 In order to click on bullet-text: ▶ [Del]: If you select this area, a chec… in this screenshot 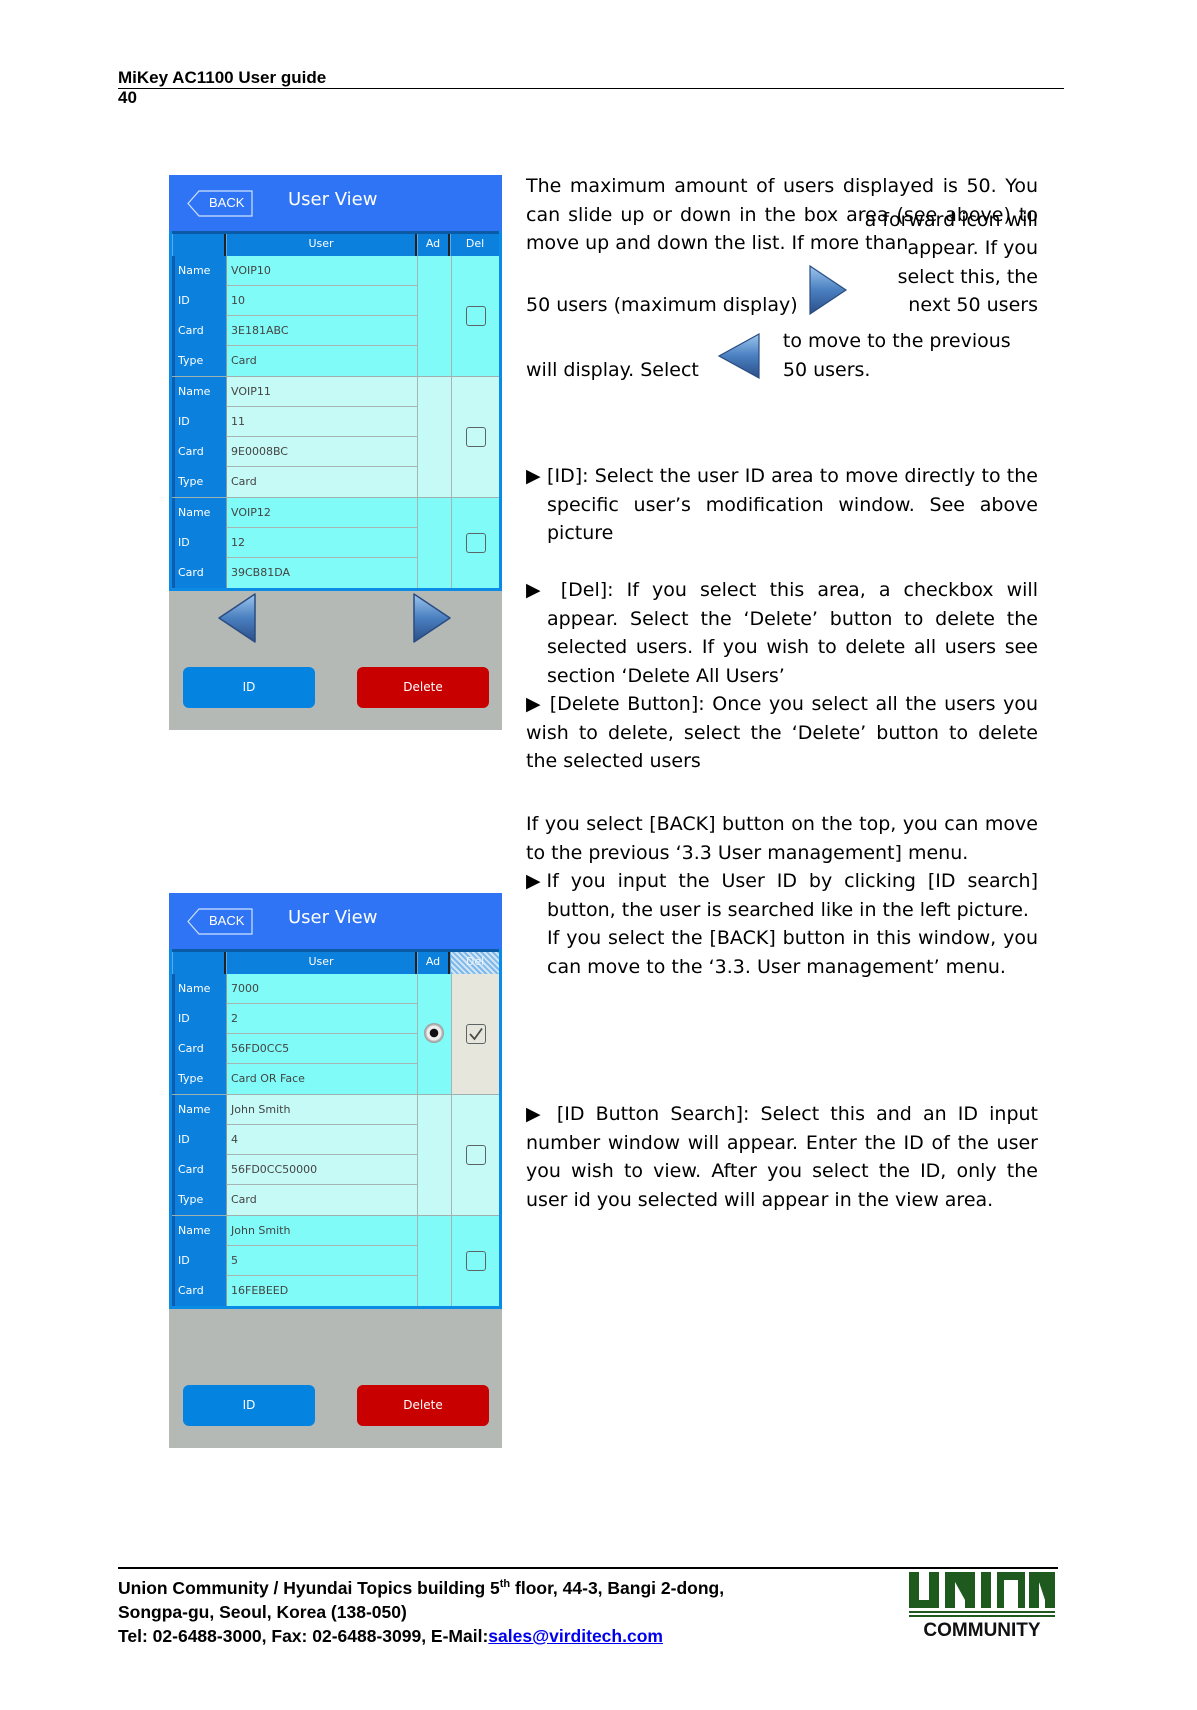, I will do `click(782, 633)`.